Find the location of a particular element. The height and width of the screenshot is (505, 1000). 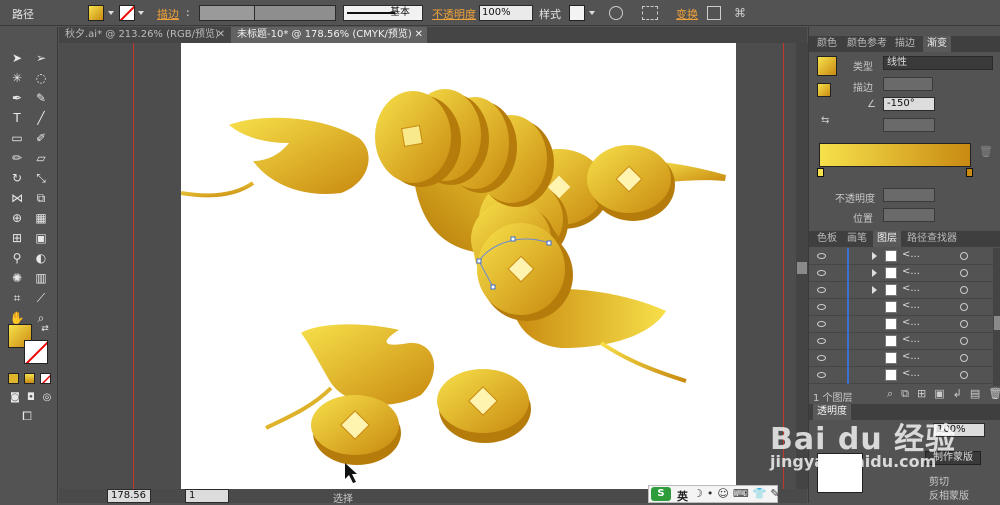

stroke-gradient-options is located at coordinates (908, 84).